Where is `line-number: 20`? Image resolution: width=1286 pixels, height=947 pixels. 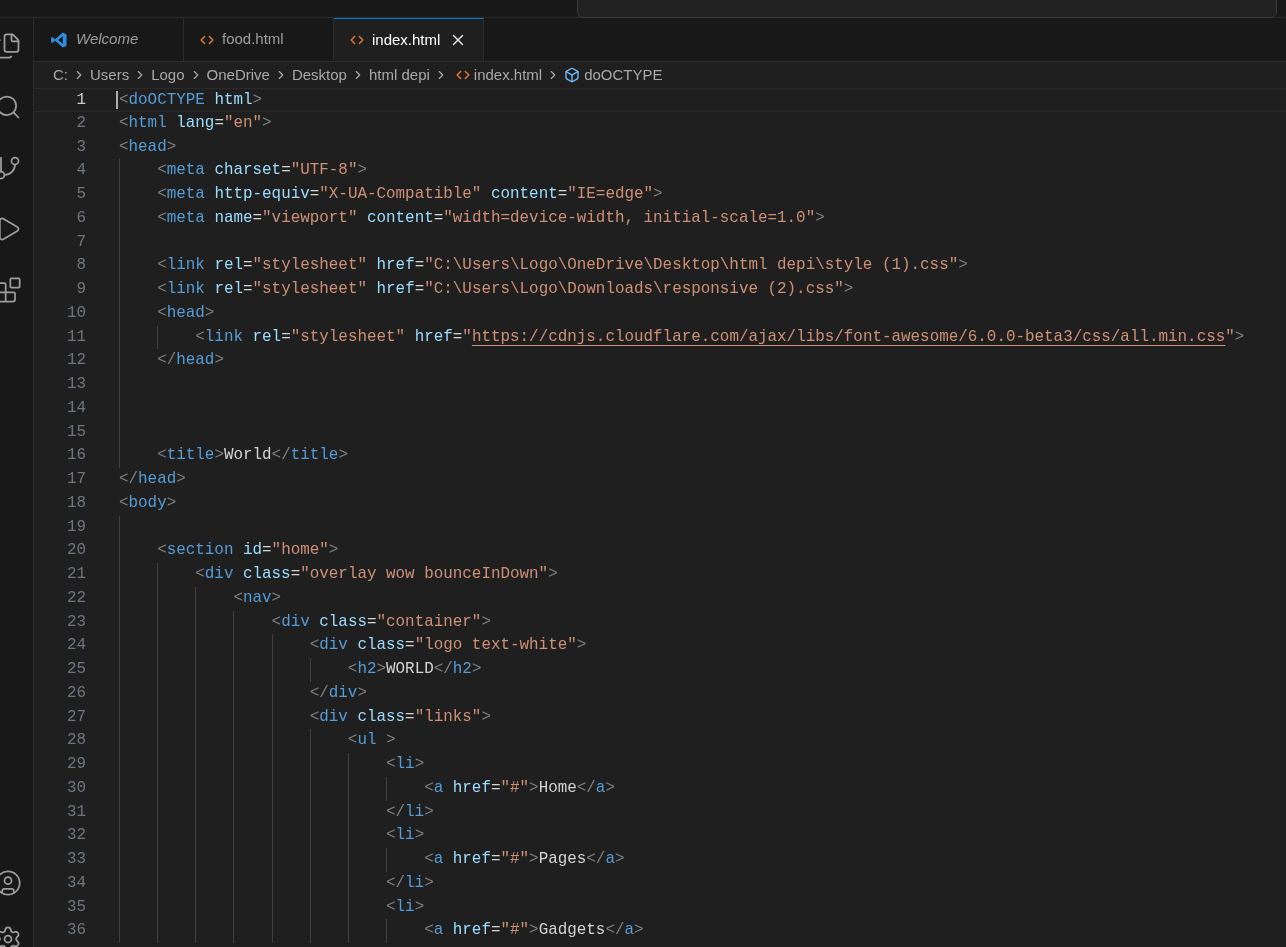
line-number: 20 is located at coordinates (75, 551).